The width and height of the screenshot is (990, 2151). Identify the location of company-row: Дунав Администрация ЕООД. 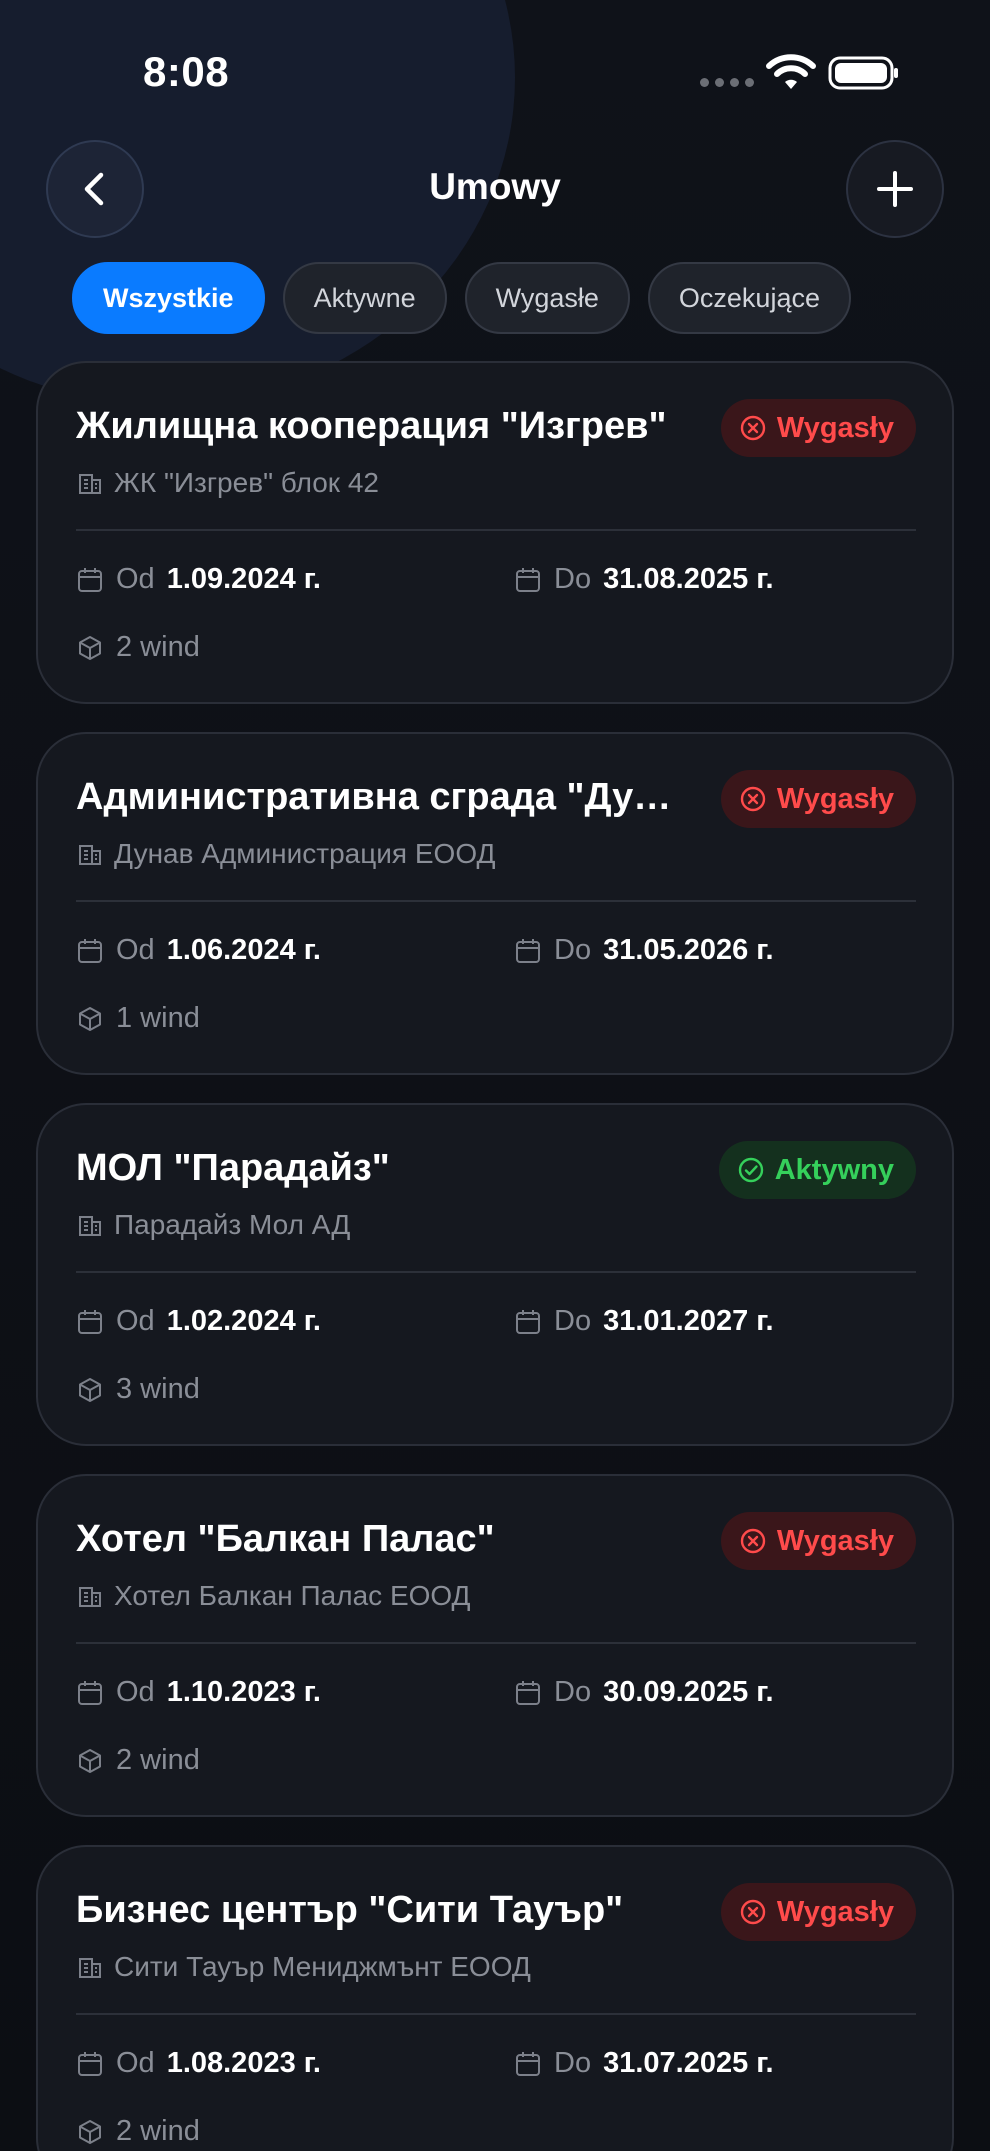
(285, 854).